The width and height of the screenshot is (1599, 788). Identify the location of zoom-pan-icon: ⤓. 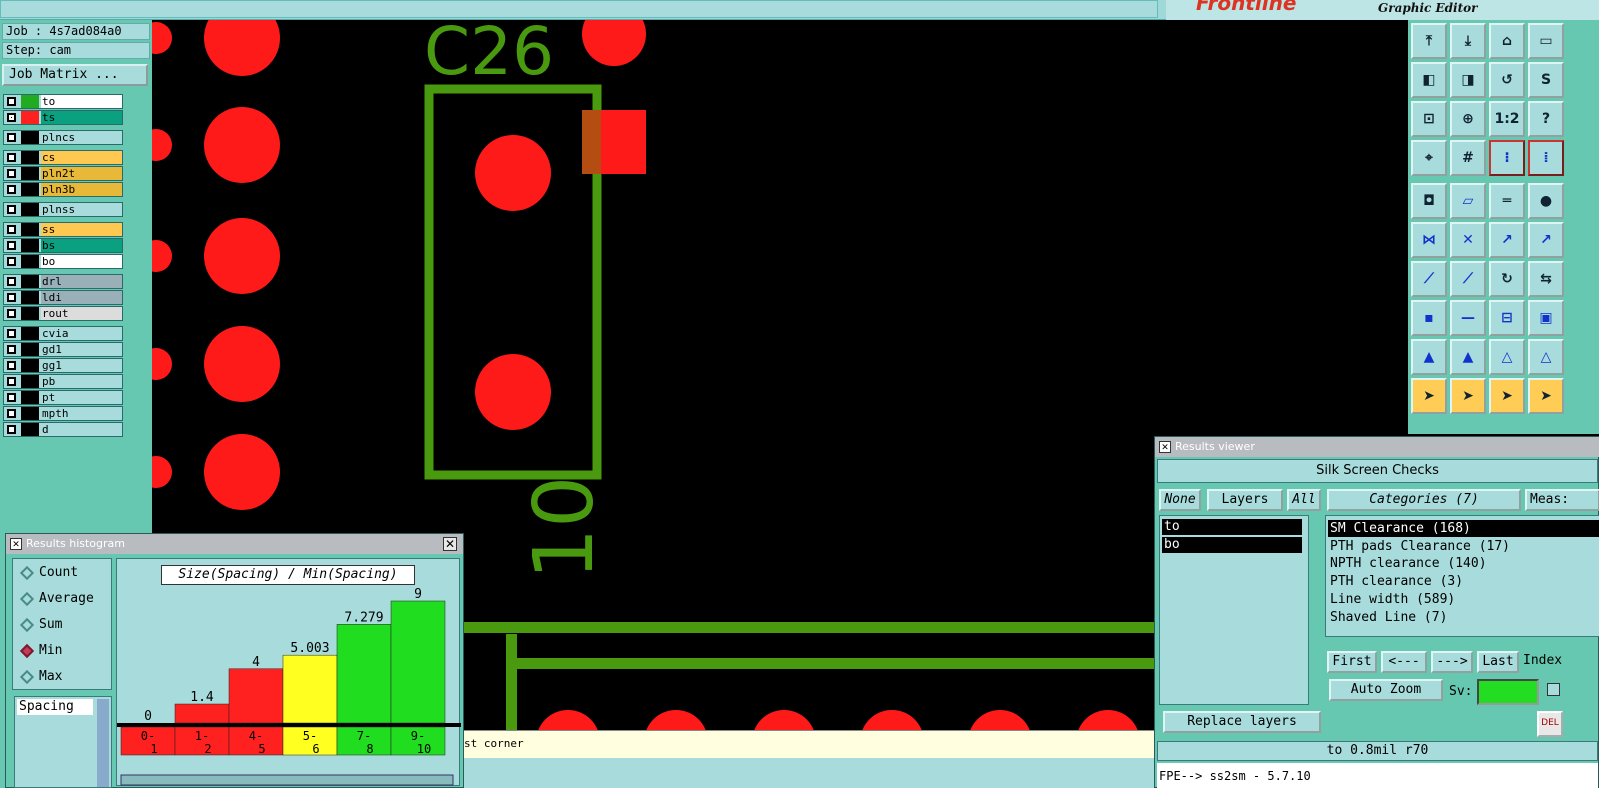
(1468, 41).